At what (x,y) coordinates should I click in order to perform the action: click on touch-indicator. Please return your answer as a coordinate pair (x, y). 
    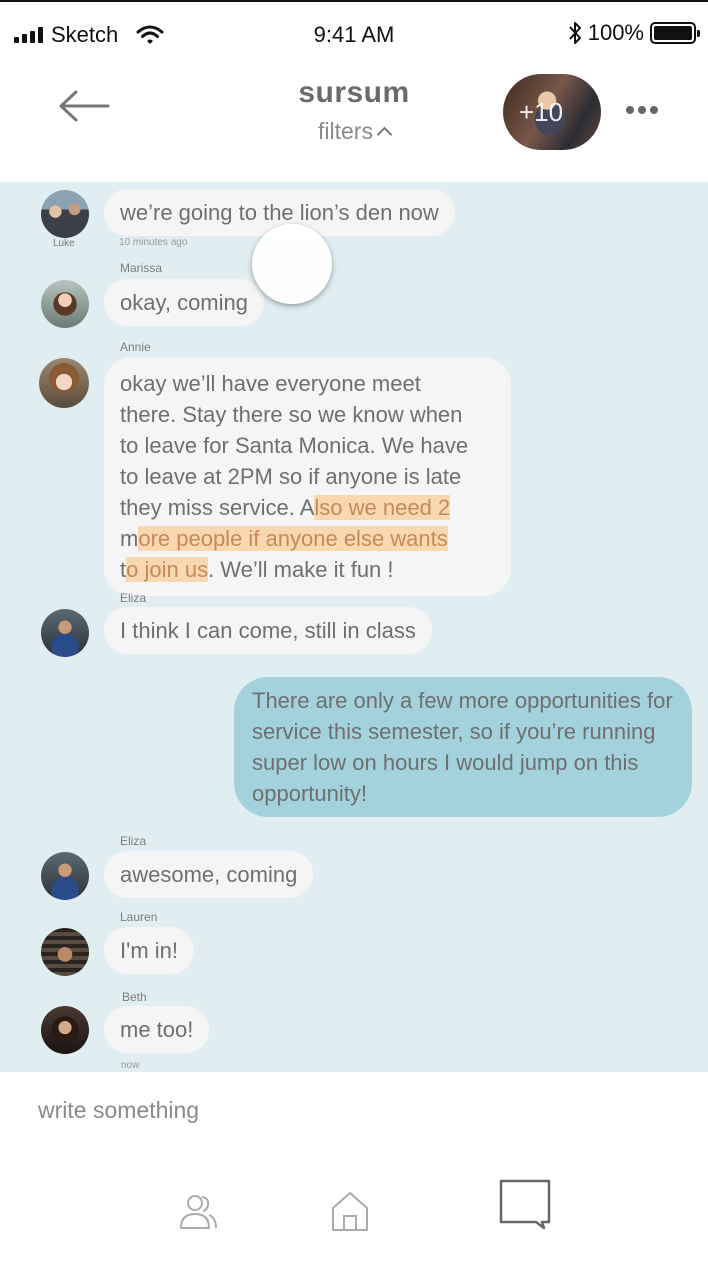
    Looking at the image, I should click on (292, 264).